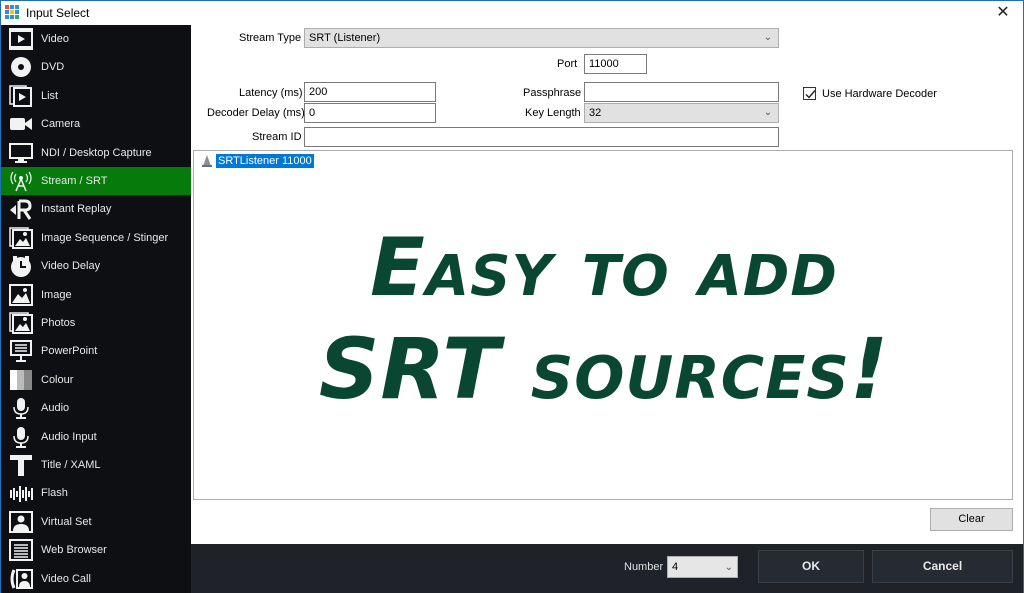  Describe the element at coordinates (702, 567) in the screenshot. I see `number-select: 4 ⌄` at that location.